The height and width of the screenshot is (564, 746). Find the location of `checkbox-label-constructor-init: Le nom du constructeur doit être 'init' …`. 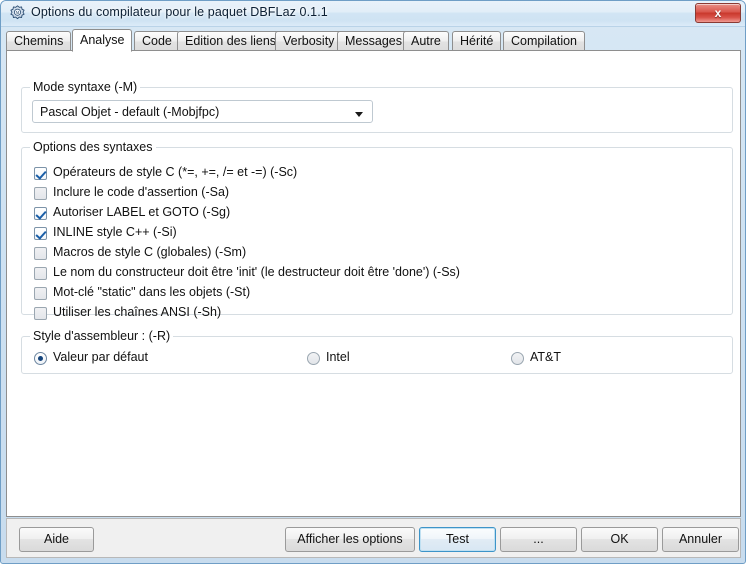

checkbox-label-constructor-init: Le nom du constructeur doit être 'init' … is located at coordinates (256, 272).